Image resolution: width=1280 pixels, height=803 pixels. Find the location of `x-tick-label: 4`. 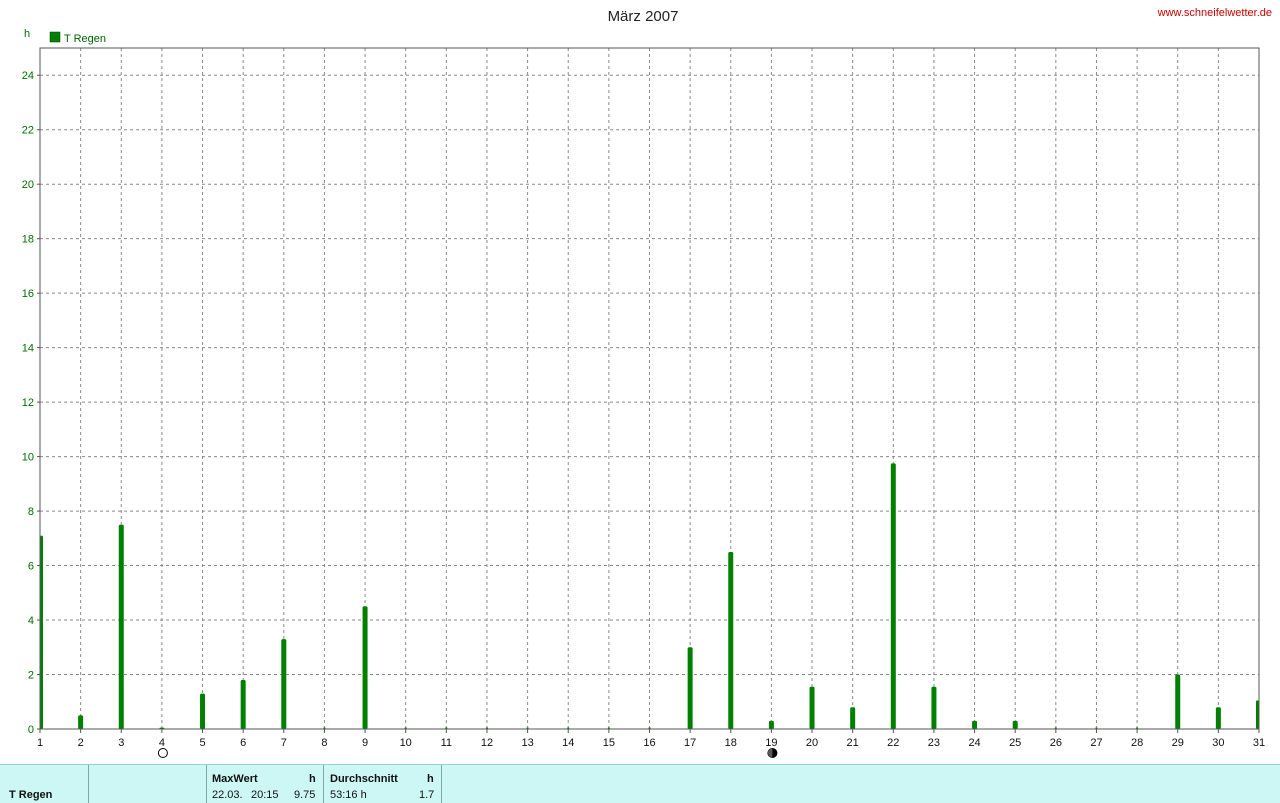

x-tick-label: 4 is located at coordinates (162, 743).